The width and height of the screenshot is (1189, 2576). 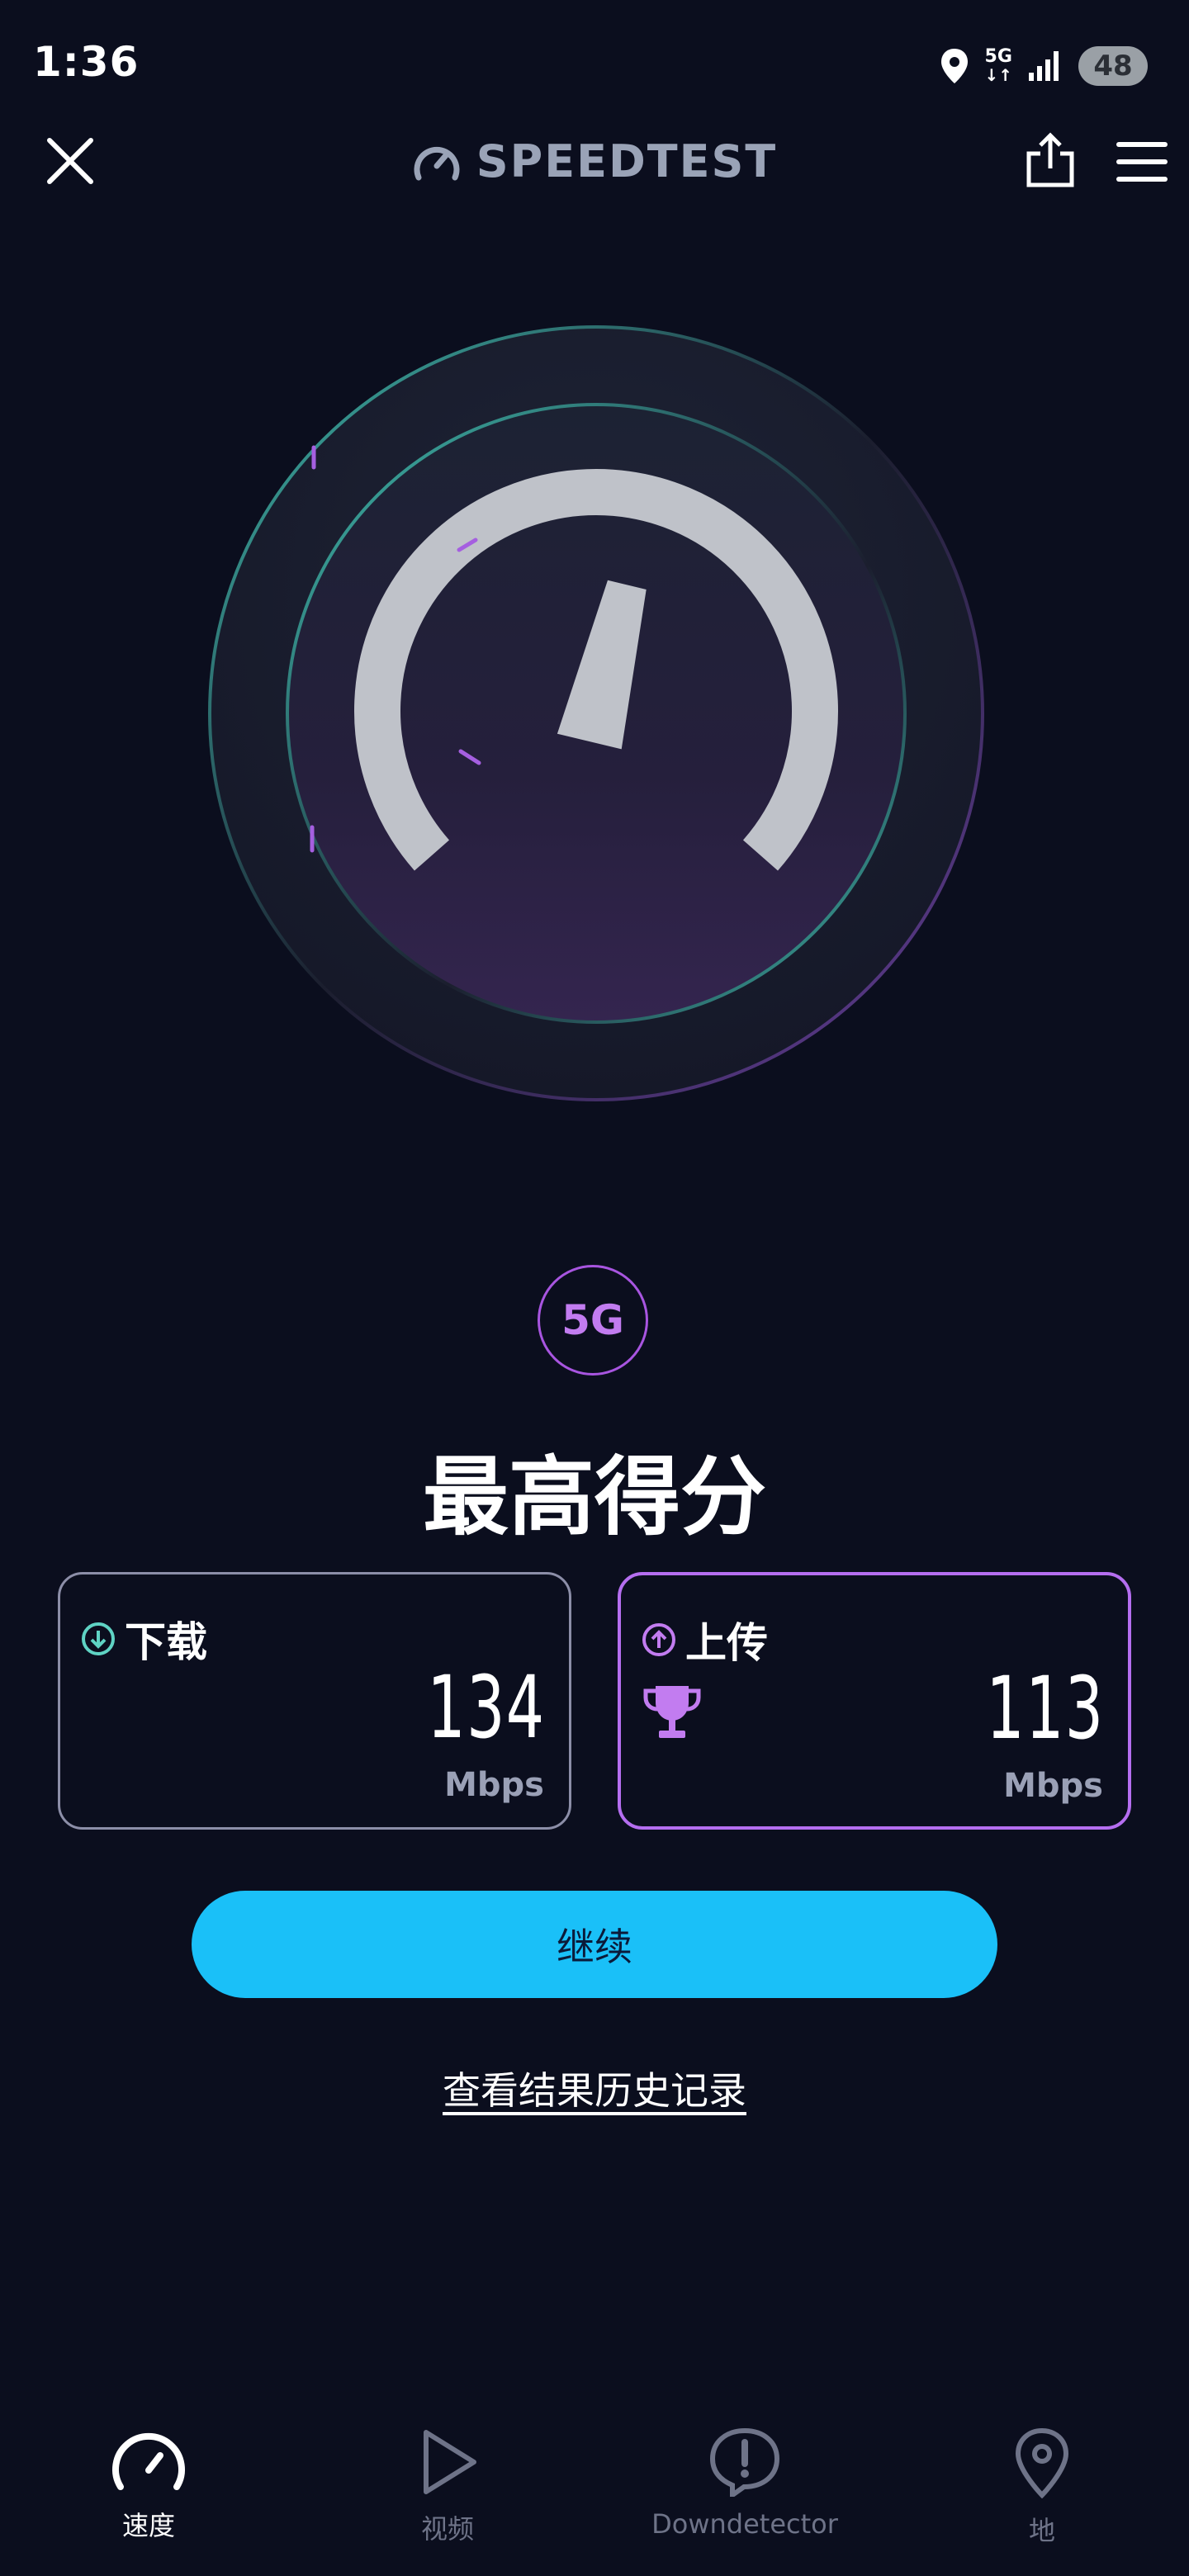 What do you see at coordinates (594, 1497) in the screenshot?
I see `result-headline: 最高得分` at bounding box center [594, 1497].